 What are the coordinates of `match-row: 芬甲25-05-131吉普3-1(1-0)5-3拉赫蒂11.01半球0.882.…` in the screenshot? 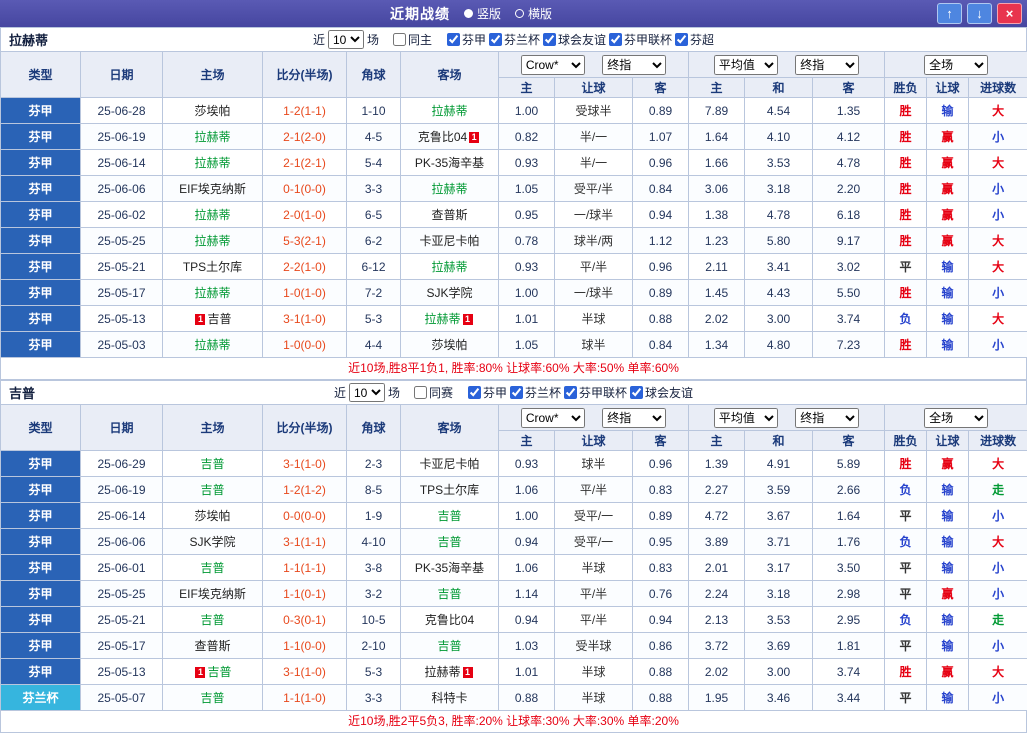 It's located at (514, 319).